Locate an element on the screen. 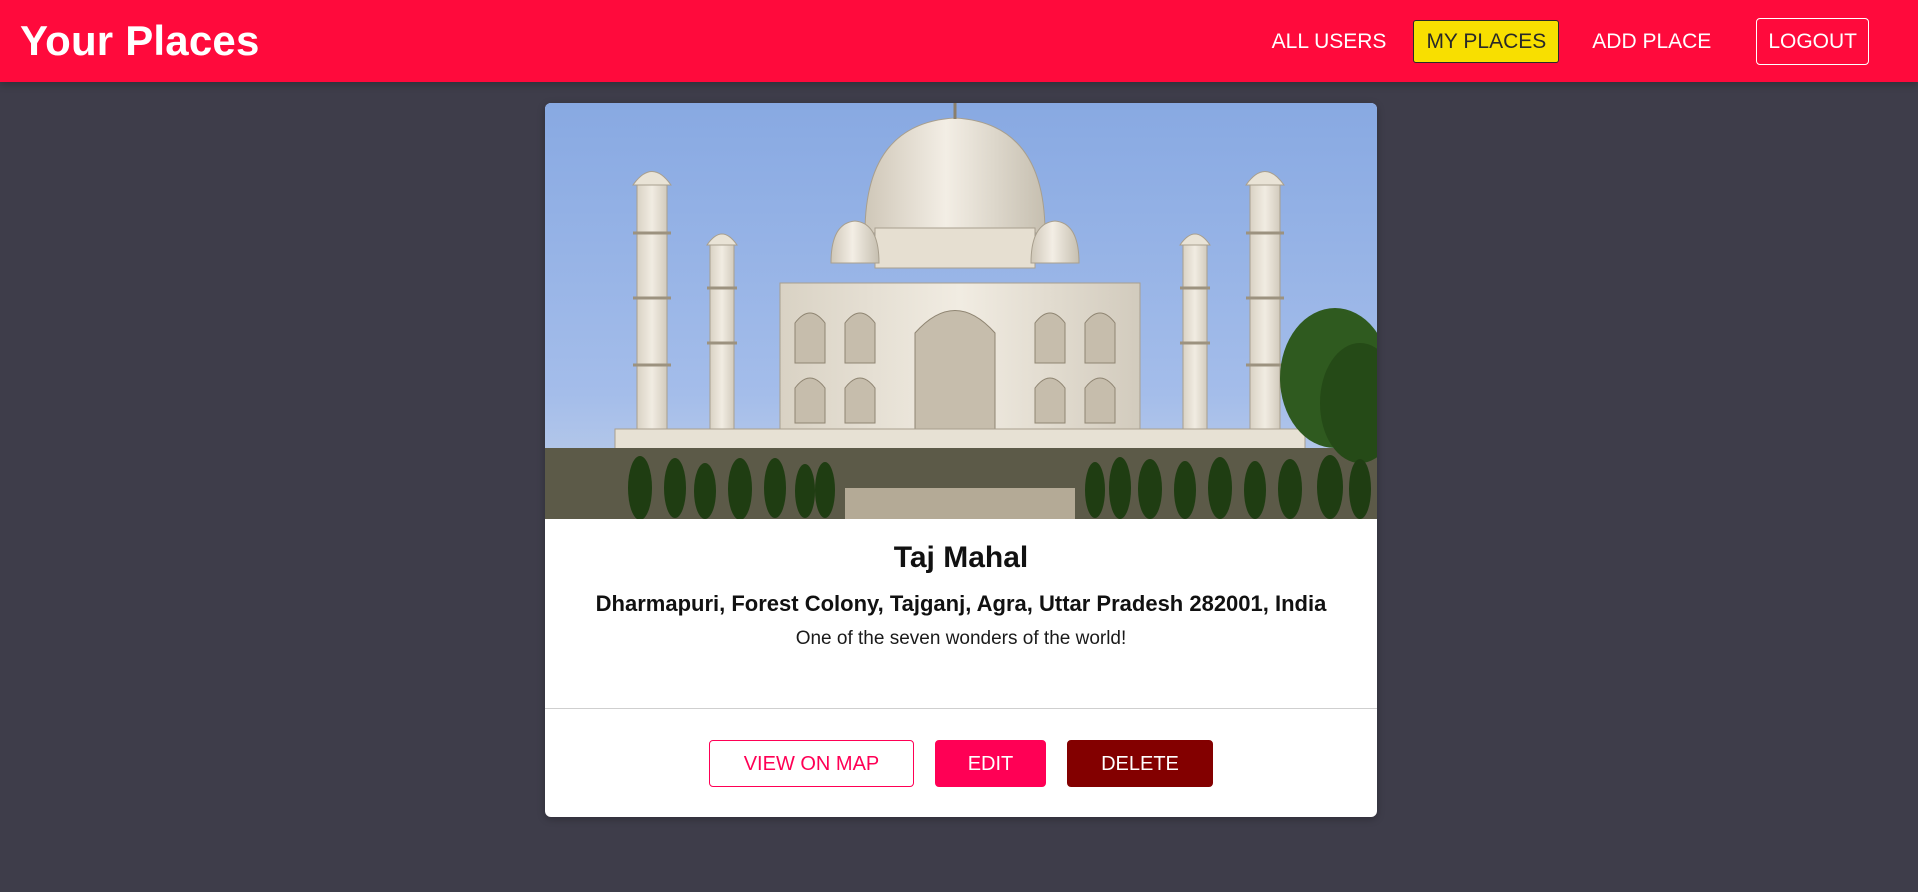 The image size is (1918, 892). view-on-map-button: VIEW ON MAP is located at coordinates (811, 763).